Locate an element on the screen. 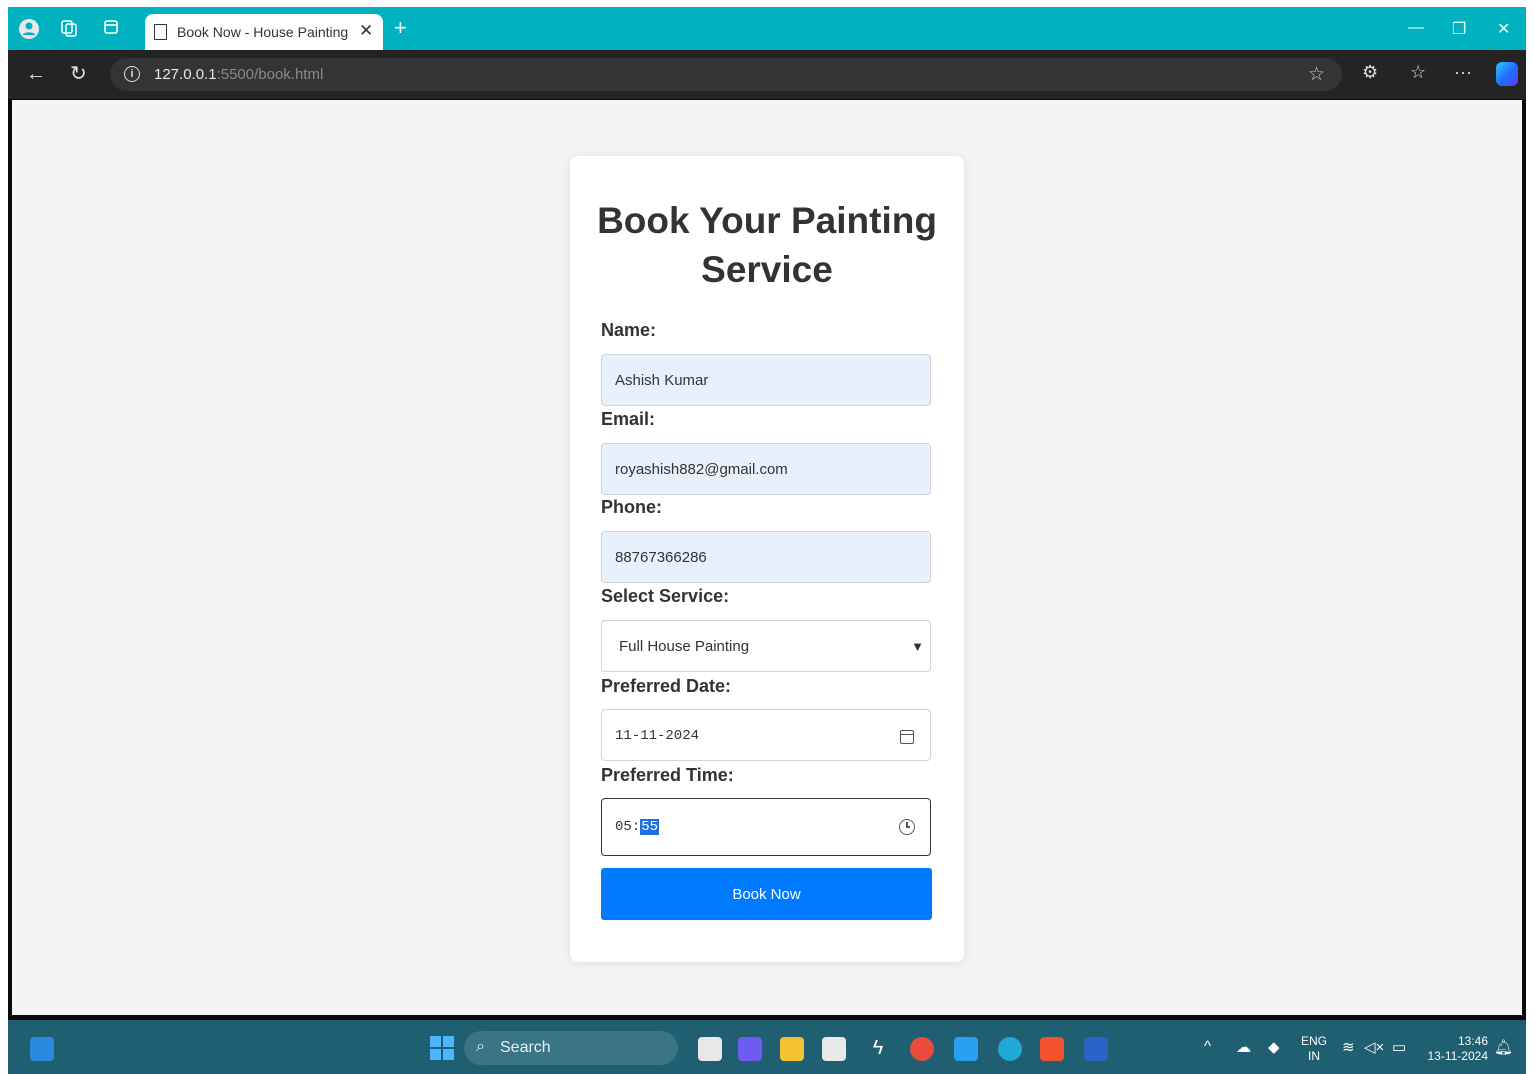 The image size is (1534, 1074). profile-icon is located at coordinates (29, 29).